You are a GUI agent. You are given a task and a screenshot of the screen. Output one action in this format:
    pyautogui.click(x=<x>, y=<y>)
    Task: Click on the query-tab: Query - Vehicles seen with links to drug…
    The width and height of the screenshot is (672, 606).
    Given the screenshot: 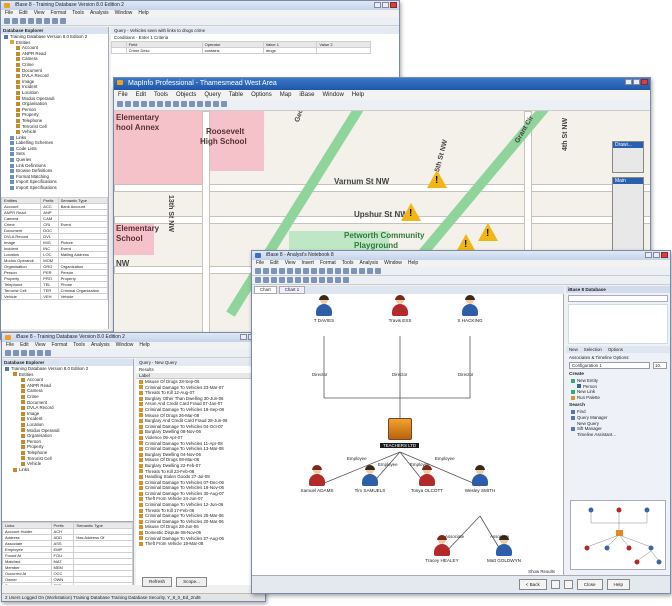 What is the action you would take?
    pyautogui.click(x=255, y=30)
    